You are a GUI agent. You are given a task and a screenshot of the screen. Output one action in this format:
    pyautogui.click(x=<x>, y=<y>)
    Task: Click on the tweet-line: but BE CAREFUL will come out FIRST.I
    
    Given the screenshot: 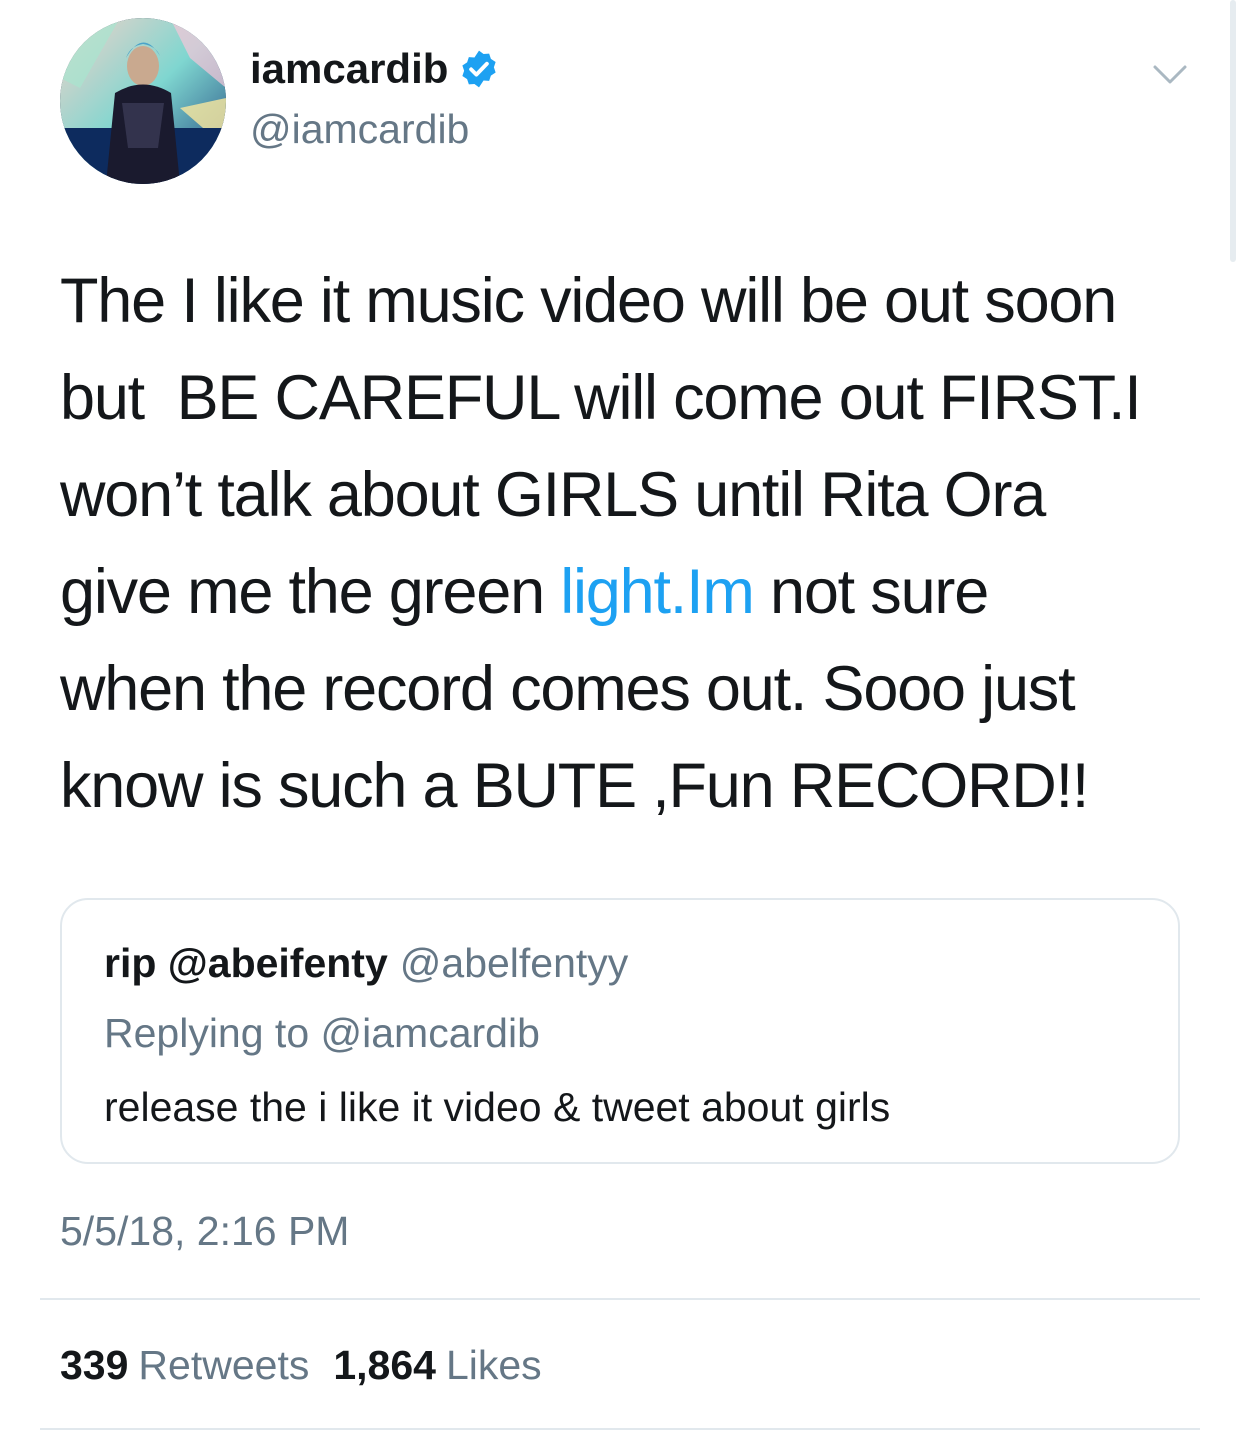 What is the action you would take?
    pyautogui.click(x=601, y=398)
    